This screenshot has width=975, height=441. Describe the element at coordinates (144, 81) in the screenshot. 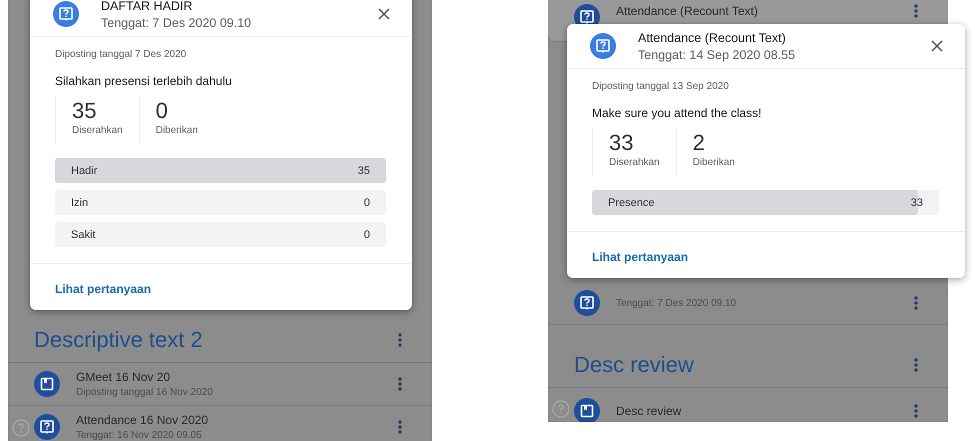

I see `instruction-text: Silahkan presensi terlebih dahulu` at that location.